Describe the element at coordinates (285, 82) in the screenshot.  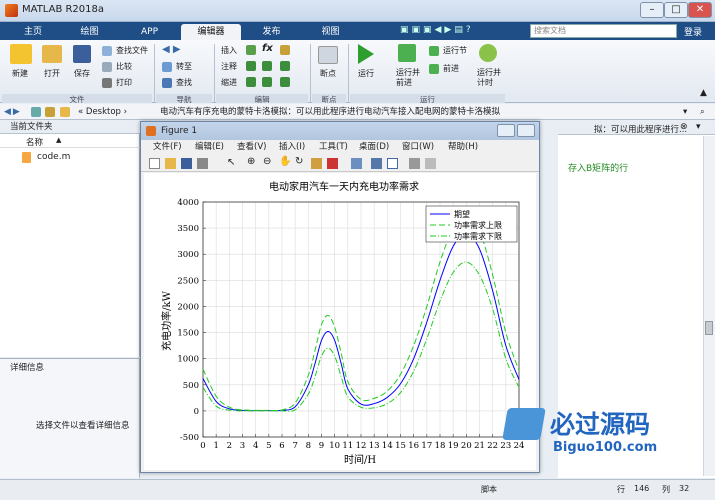
I see `decrease-indent-icon` at that location.